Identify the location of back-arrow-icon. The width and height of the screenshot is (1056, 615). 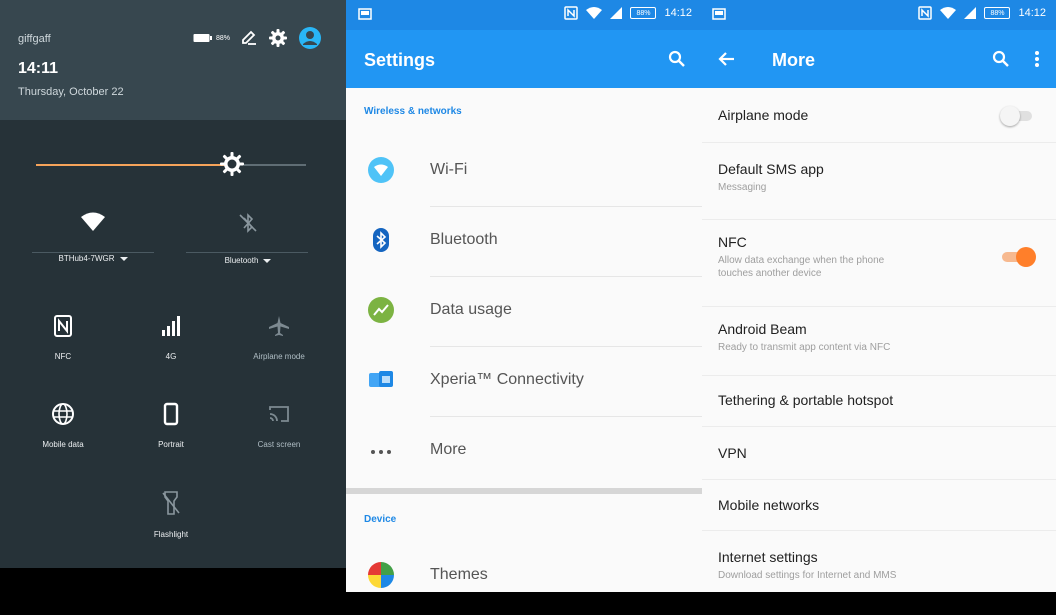
(727, 59).